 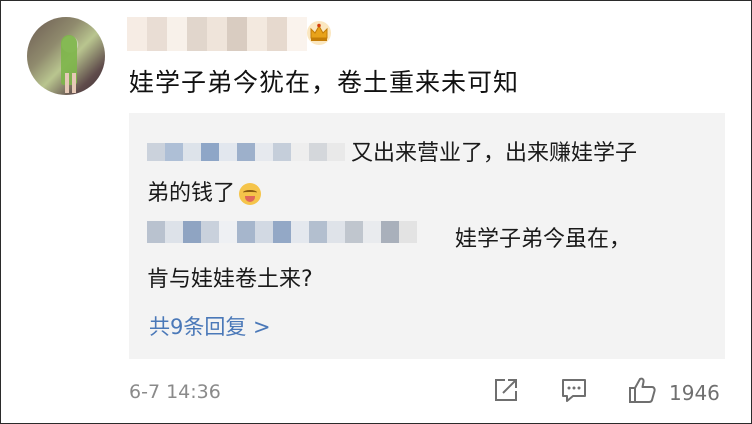 I want to click on comment-text: 娃学子弟今犹在，卷土重来未可知, so click(x=324, y=82).